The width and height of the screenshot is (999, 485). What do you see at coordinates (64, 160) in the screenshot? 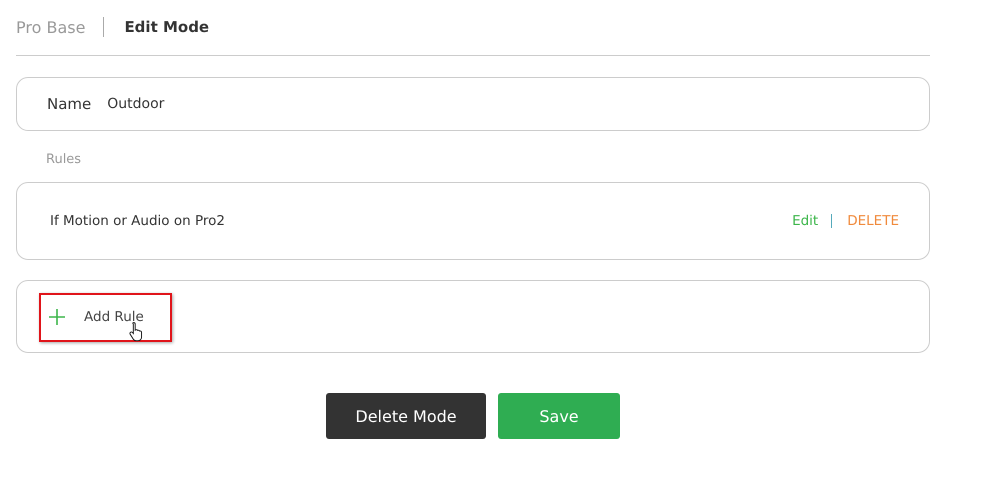
I see `rules-heading: Rules` at bounding box center [64, 160].